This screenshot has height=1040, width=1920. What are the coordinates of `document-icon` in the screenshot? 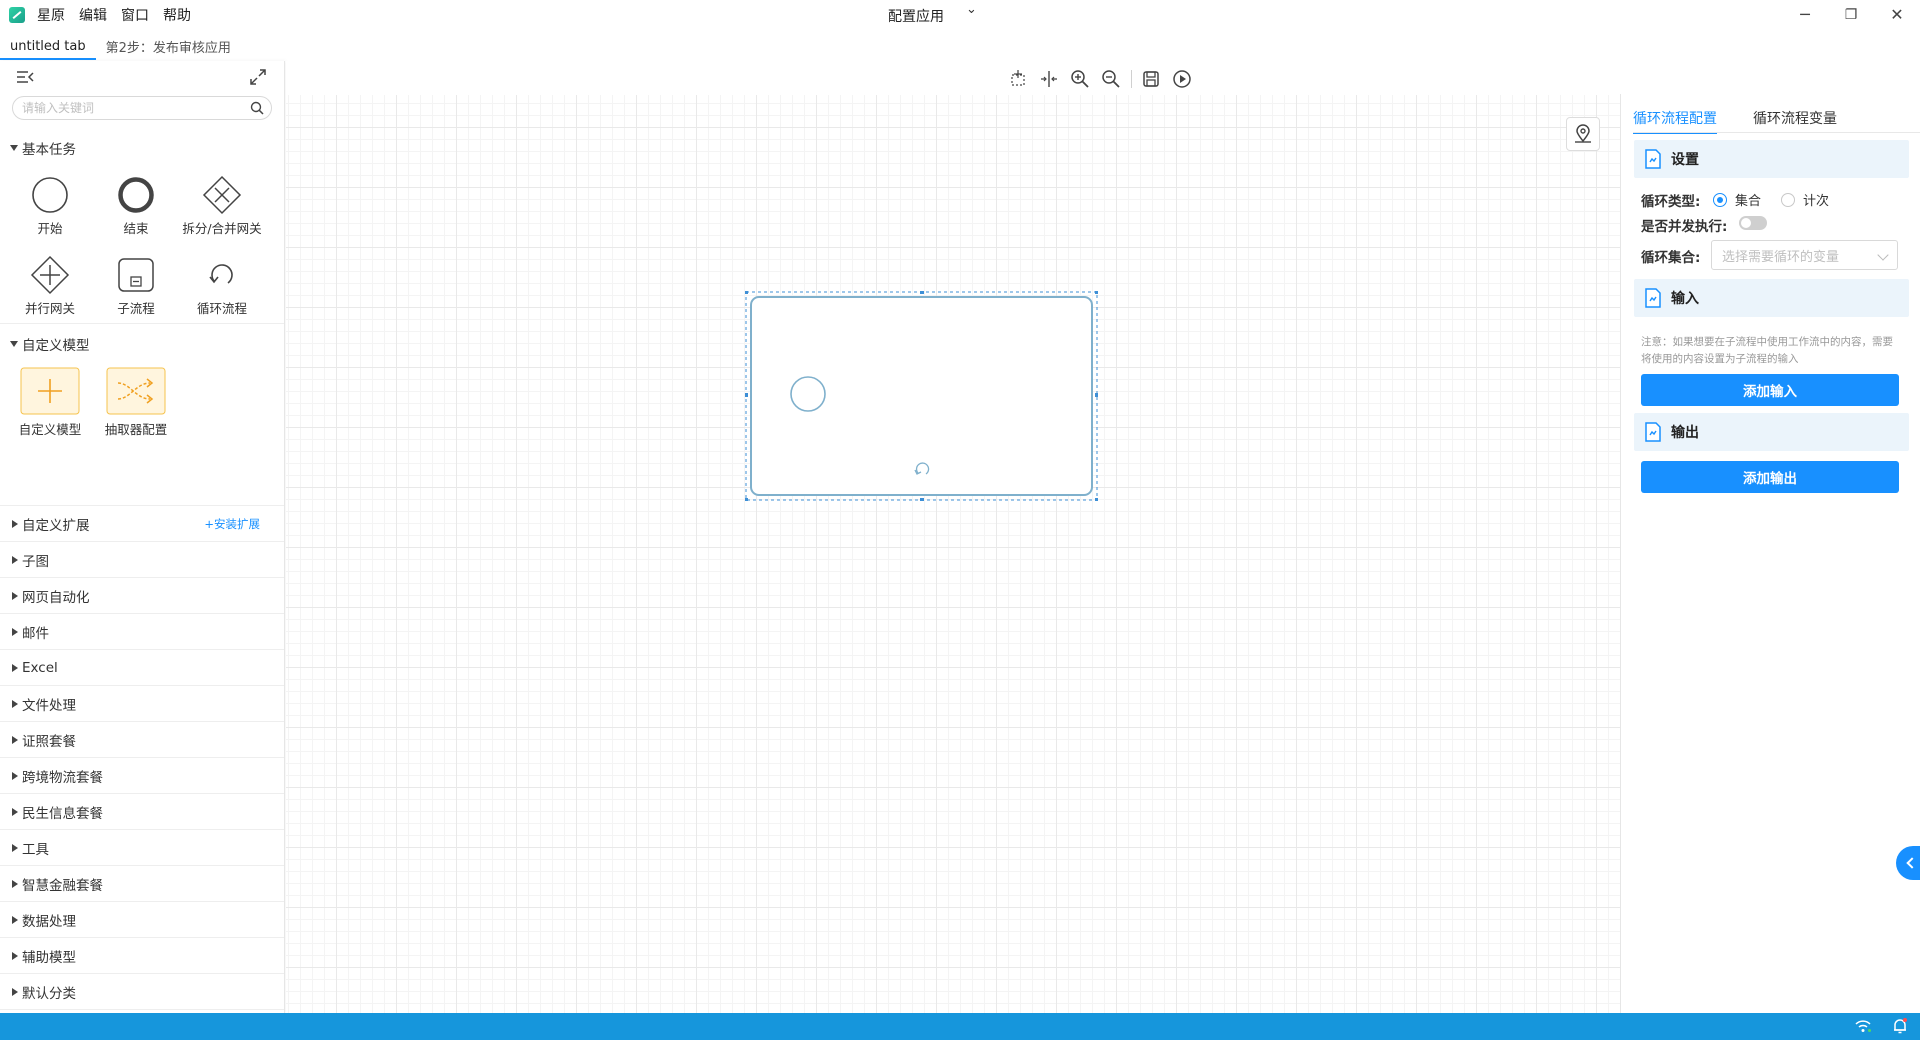 It's located at (1653, 298).